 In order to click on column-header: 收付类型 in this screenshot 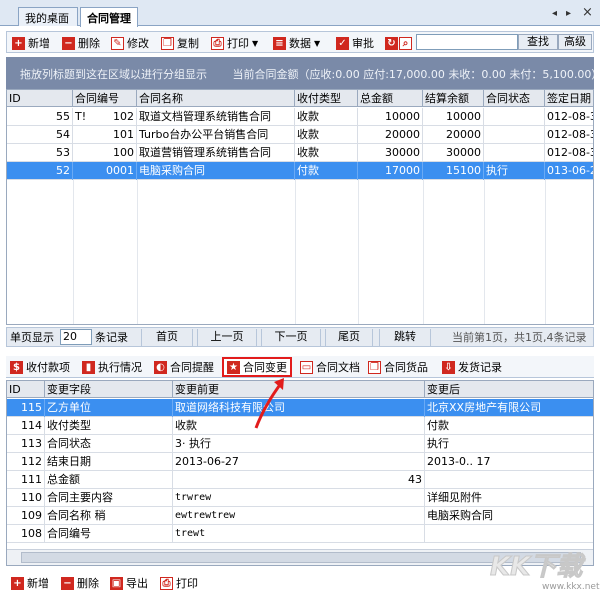, I will do `click(326, 98)`.